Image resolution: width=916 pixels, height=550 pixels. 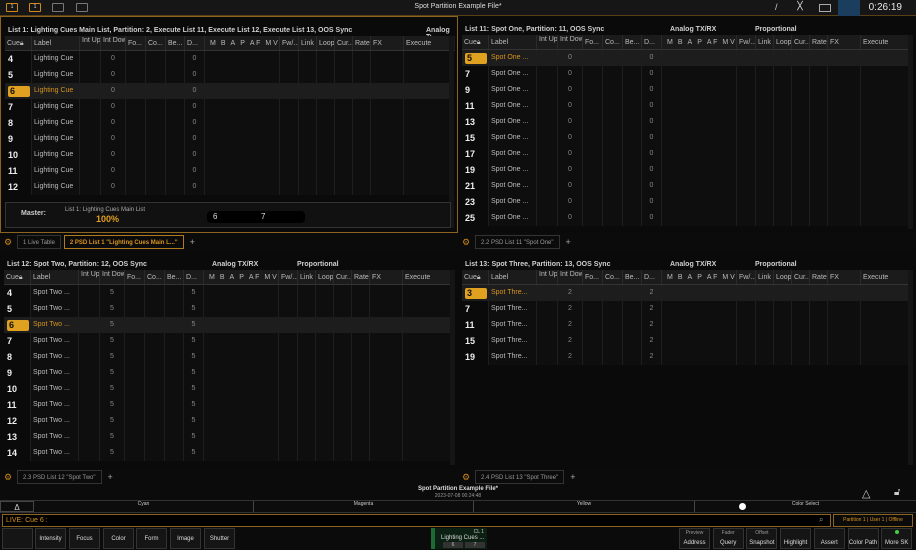 What do you see at coordinates (362, 43) in the screenshot?
I see `header-rate: Rate` at bounding box center [362, 43].